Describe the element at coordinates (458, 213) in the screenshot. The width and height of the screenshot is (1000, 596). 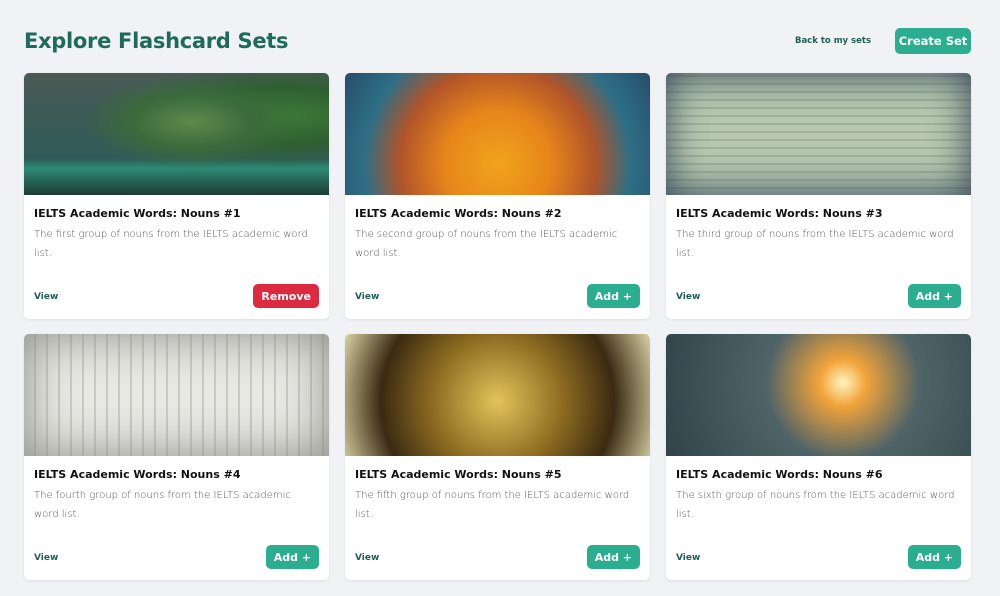
I see `set-title: IELTS Academic Words: Nouns #2` at that location.